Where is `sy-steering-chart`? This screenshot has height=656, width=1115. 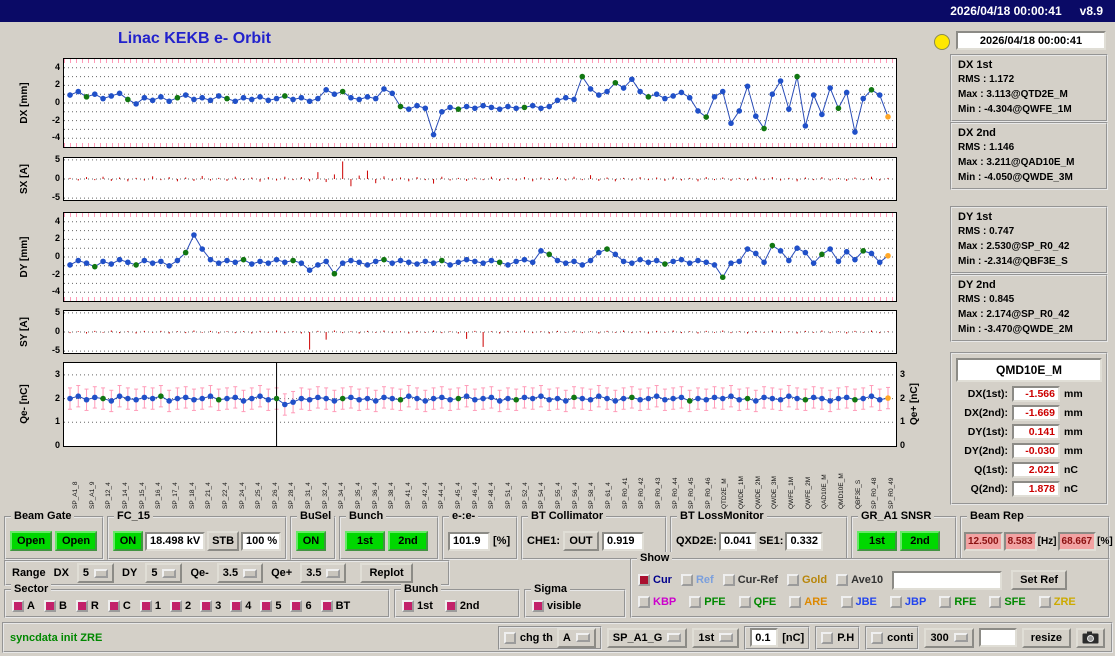 sy-steering-chart is located at coordinates (480, 332).